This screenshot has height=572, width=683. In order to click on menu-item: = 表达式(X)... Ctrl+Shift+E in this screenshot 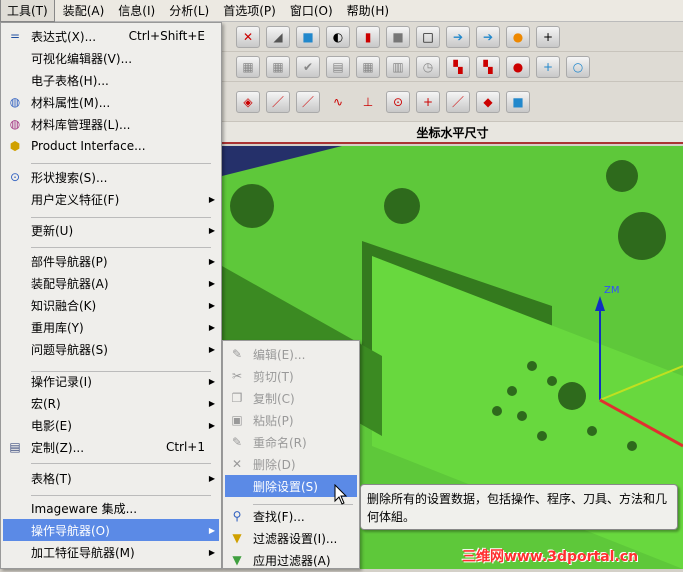, I will do `click(111, 36)`.